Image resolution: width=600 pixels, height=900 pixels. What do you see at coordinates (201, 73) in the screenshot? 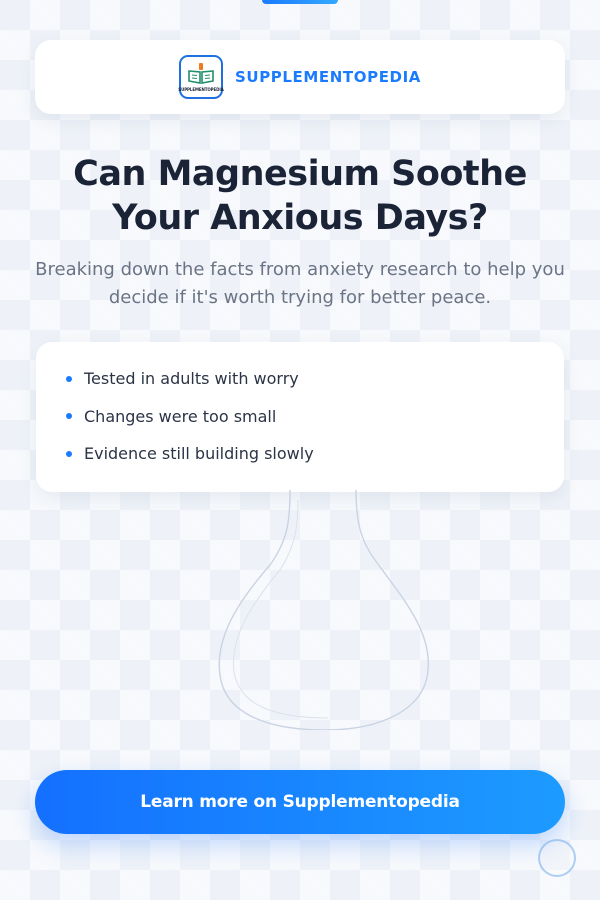
I see `open-book-icon` at bounding box center [201, 73].